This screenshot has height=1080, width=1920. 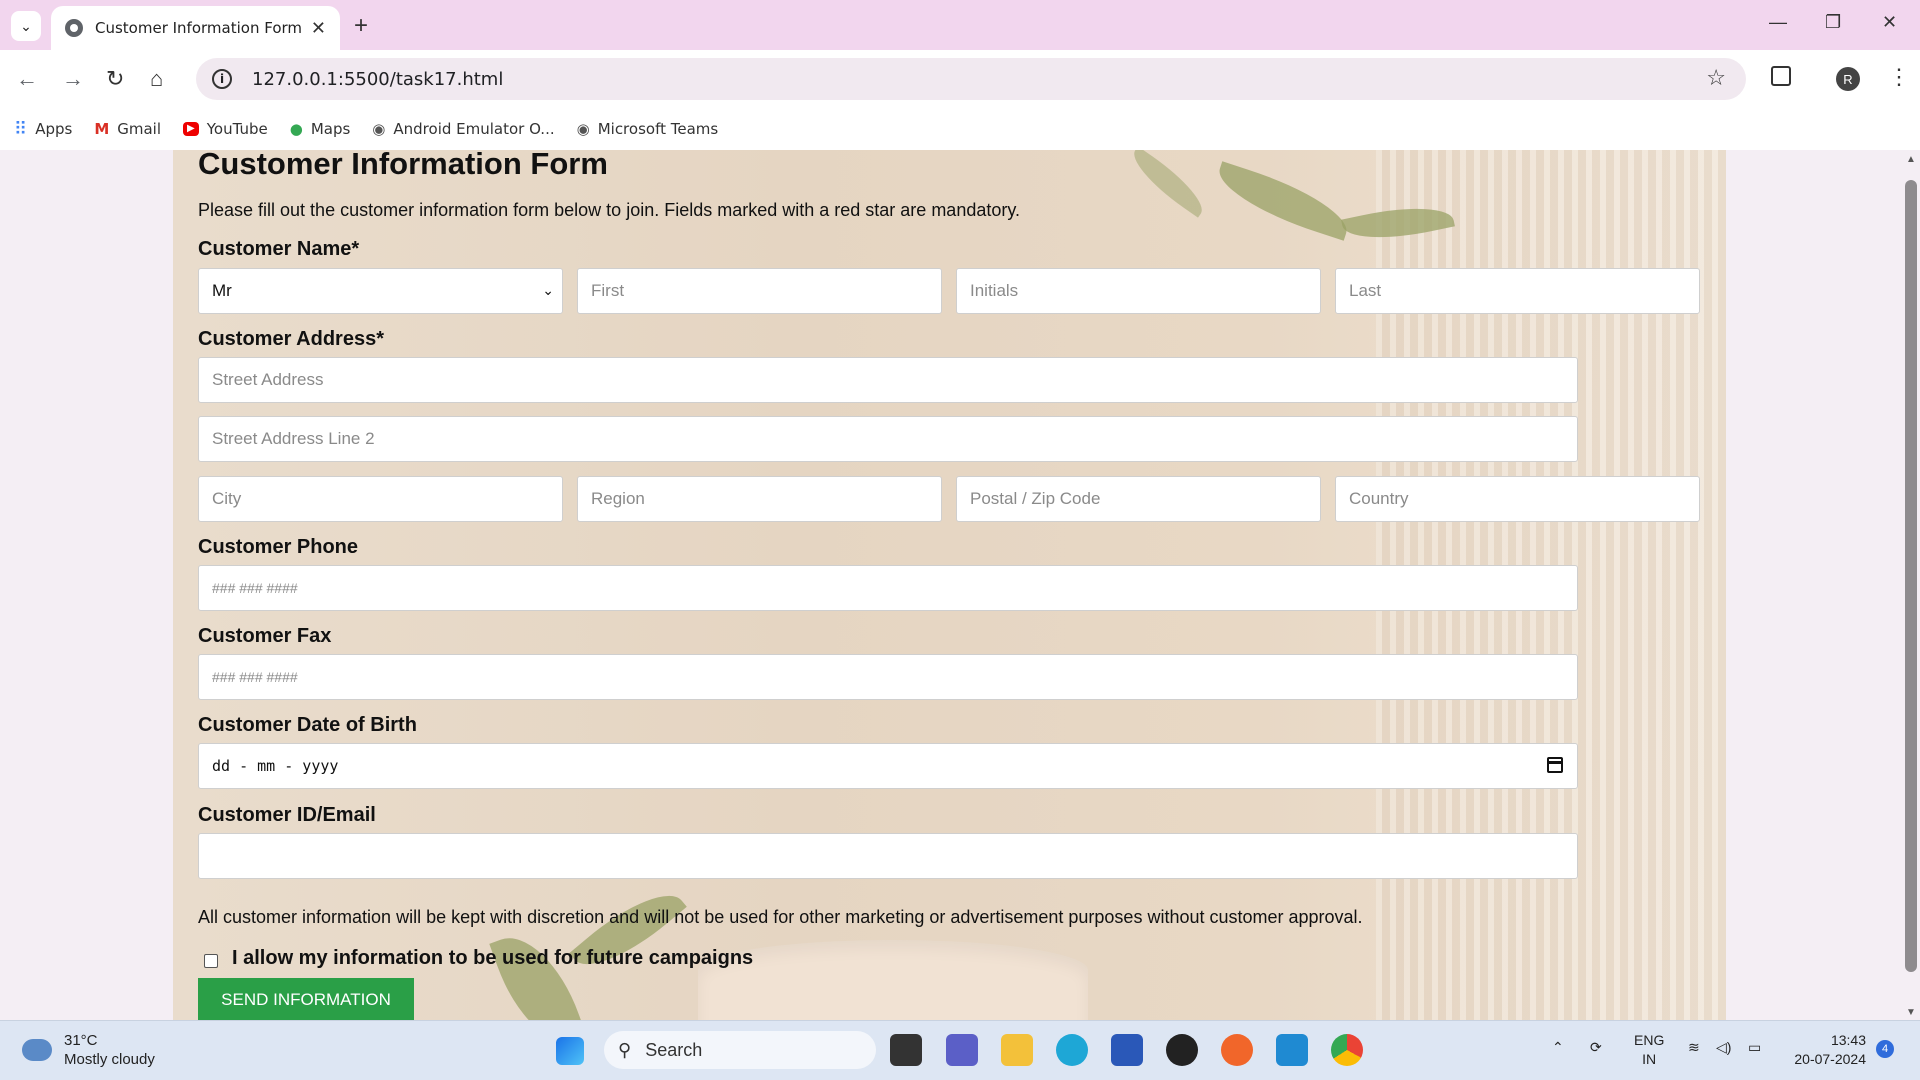 I want to click on taskbar-search: ⚲ Search, so click(x=740, y=1050).